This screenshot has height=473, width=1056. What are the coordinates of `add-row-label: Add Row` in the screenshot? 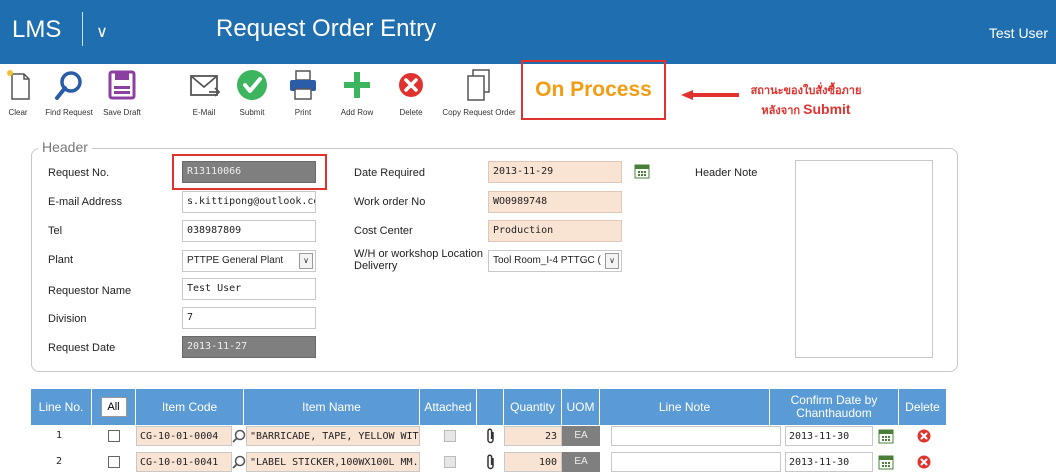 It's located at (357, 112).